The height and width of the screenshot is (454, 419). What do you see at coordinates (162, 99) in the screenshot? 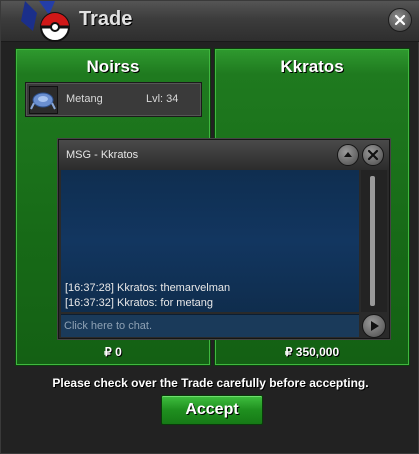
I see `pokemon-level: Lvl: 34` at bounding box center [162, 99].